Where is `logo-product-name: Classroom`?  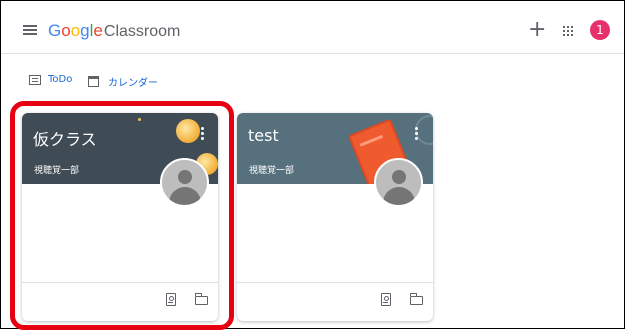 logo-product-name: Classroom is located at coordinates (142, 31).